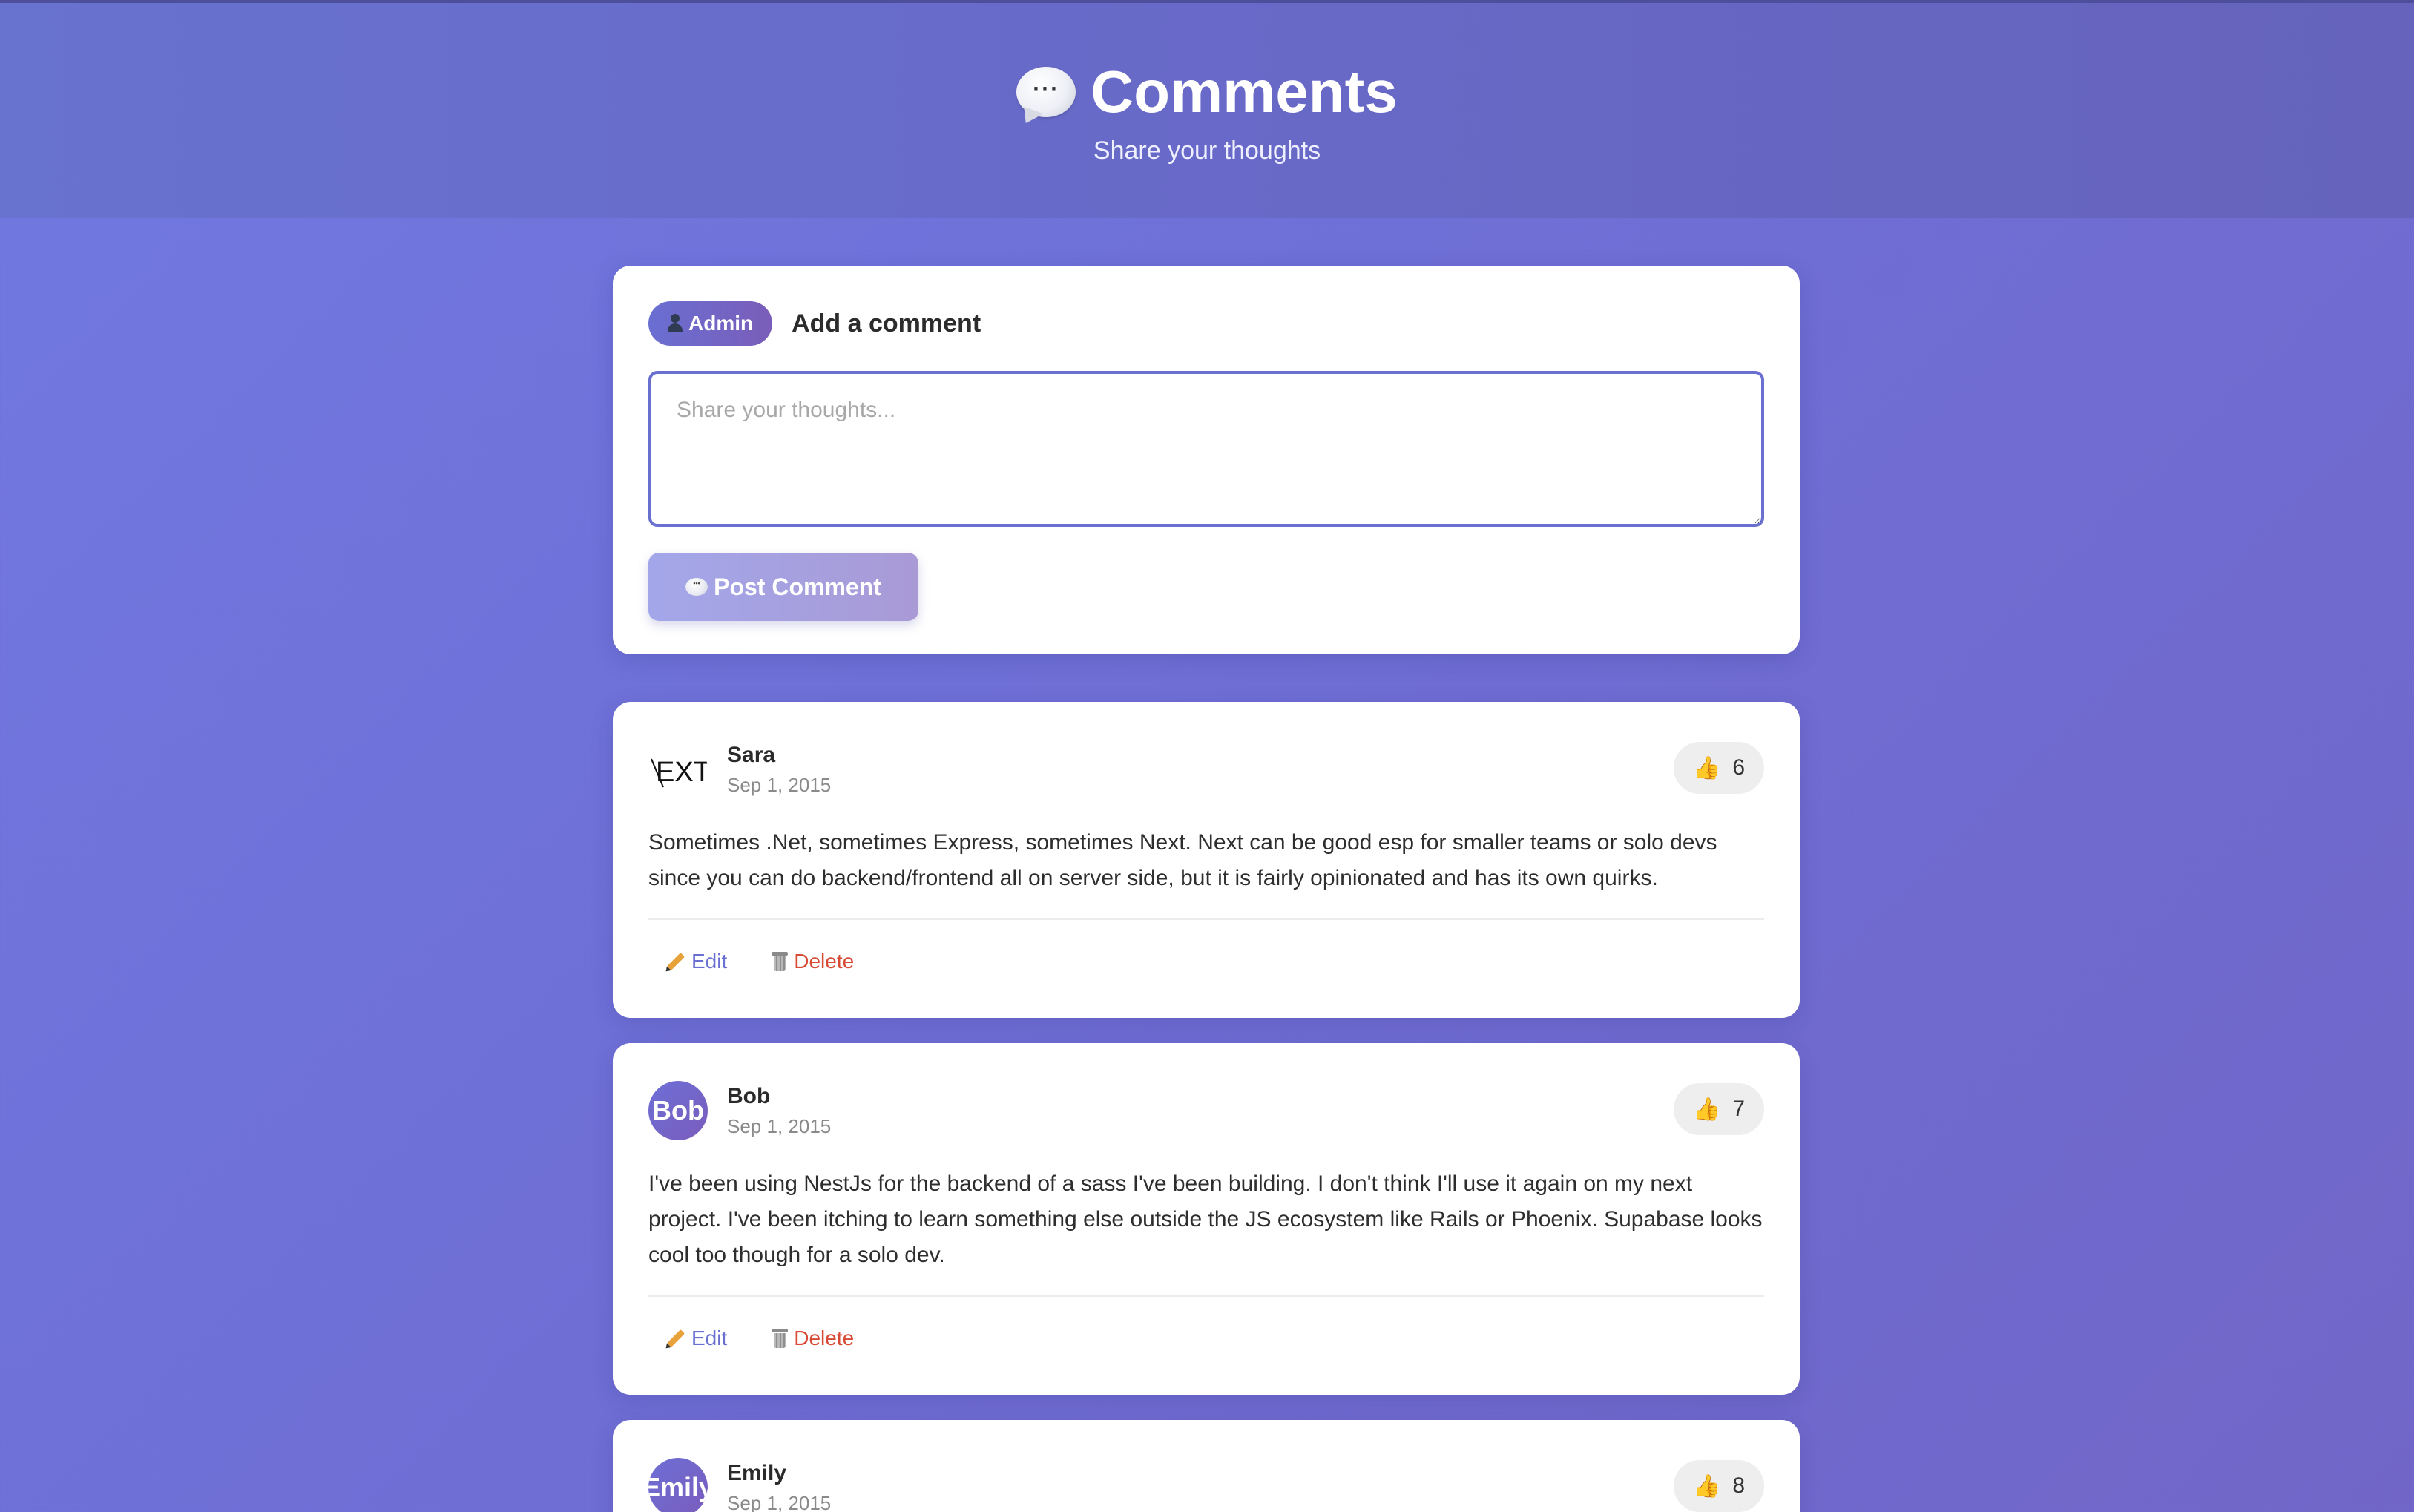  What do you see at coordinates (1206, 323) in the screenshot?
I see `composer-header: Admin Add a comment` at bounding box center [1206, 323].